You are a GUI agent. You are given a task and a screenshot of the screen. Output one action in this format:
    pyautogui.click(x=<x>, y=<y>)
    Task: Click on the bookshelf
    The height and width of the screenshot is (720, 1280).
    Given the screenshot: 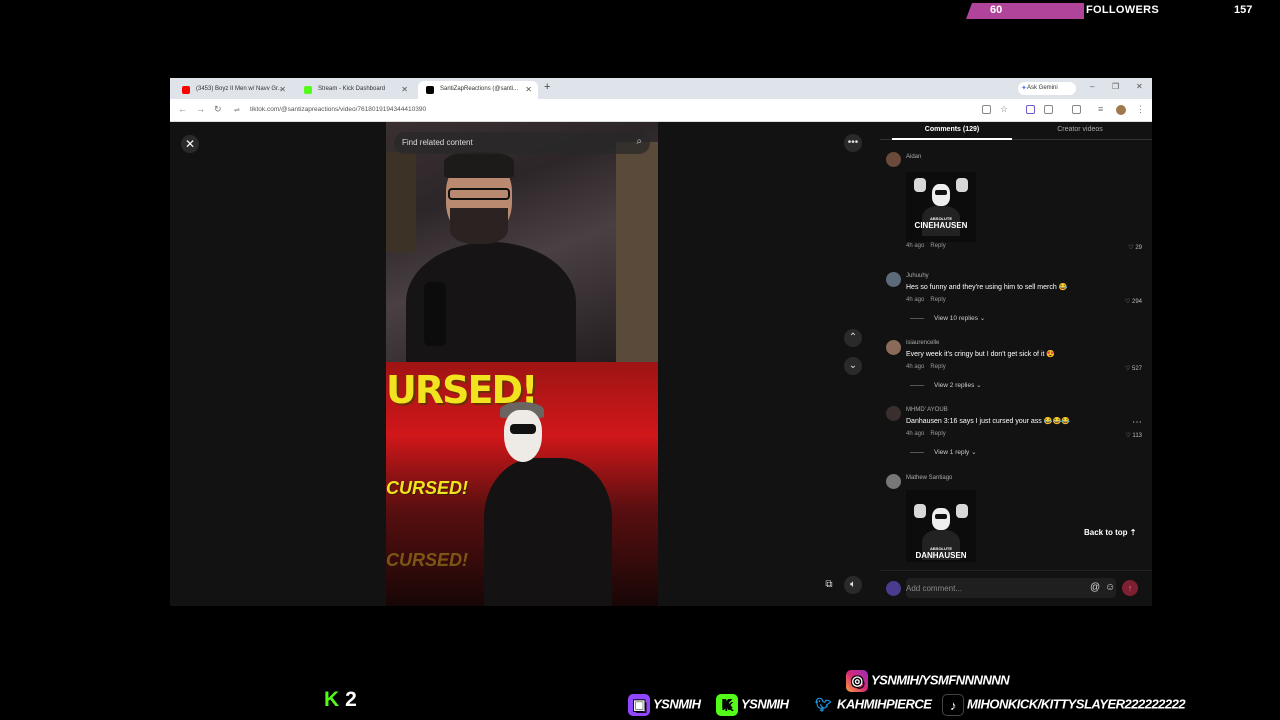 What is the action you would take?
    pyautogui.click(x=637, y=252)
    